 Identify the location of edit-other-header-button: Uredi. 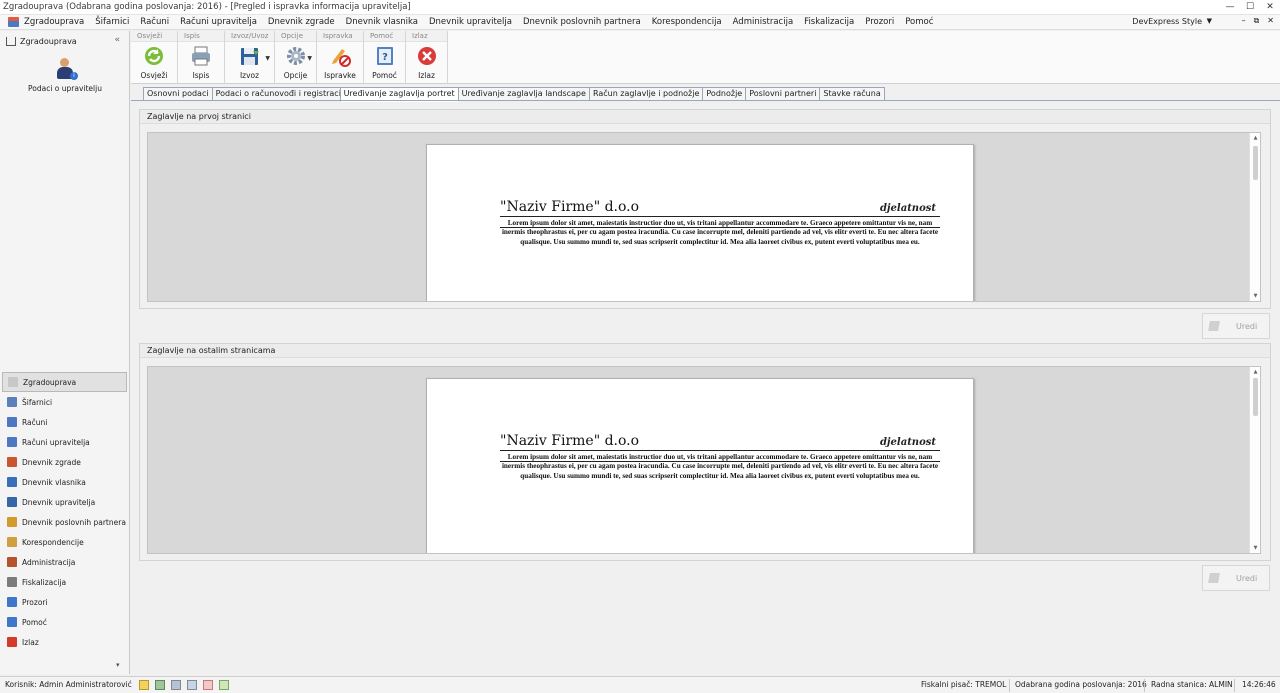
(1236, 578).